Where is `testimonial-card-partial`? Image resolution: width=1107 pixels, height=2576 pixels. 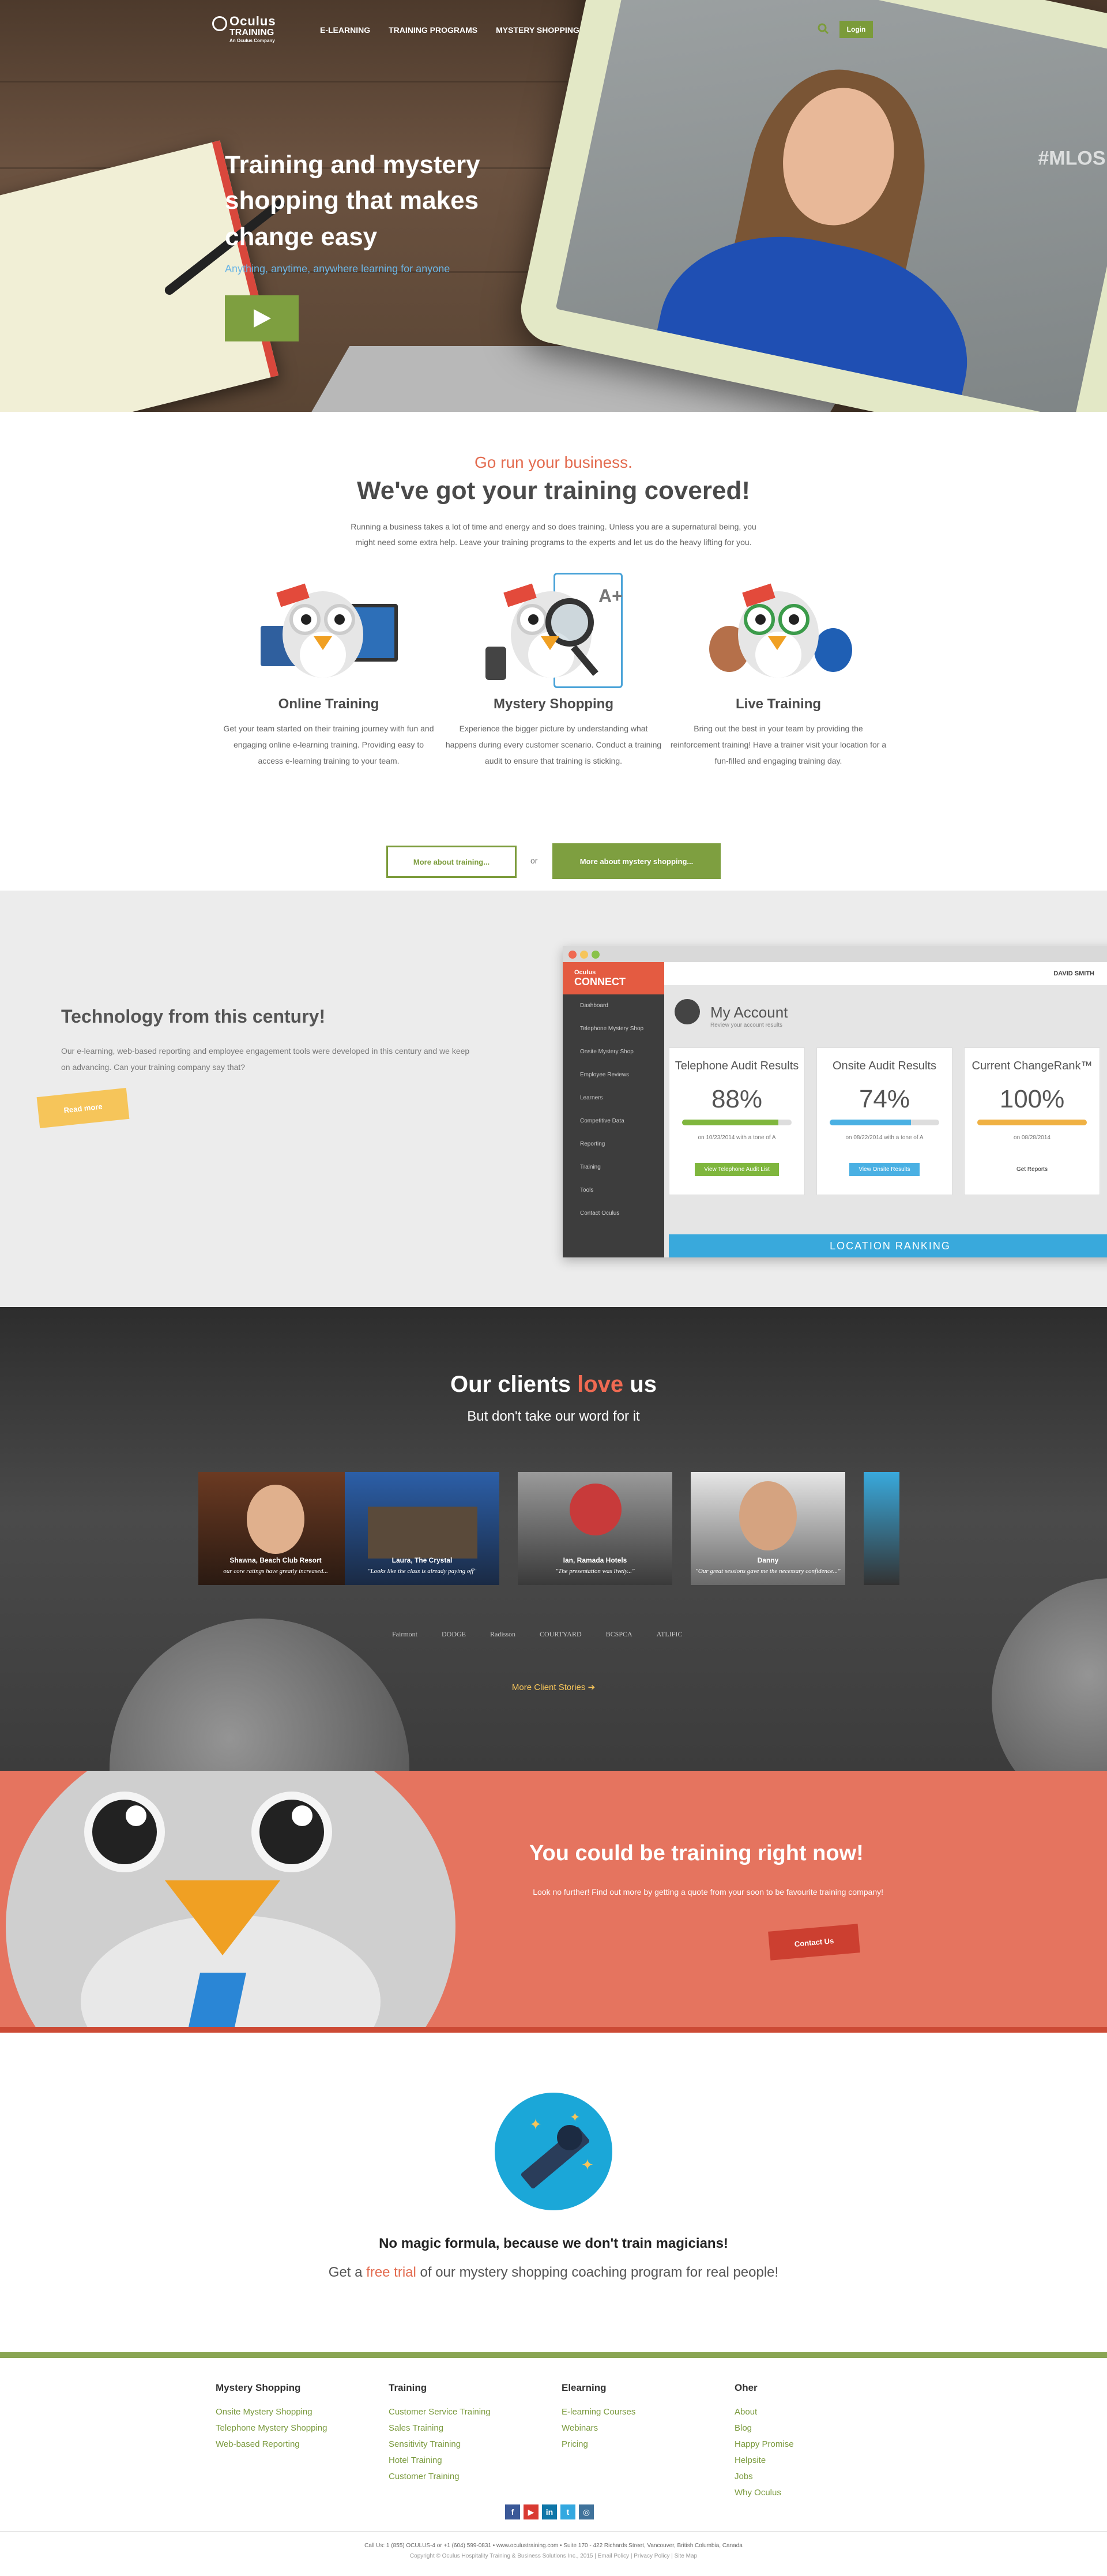
testimonial-card-partial is located at coordinates (881, 1528).